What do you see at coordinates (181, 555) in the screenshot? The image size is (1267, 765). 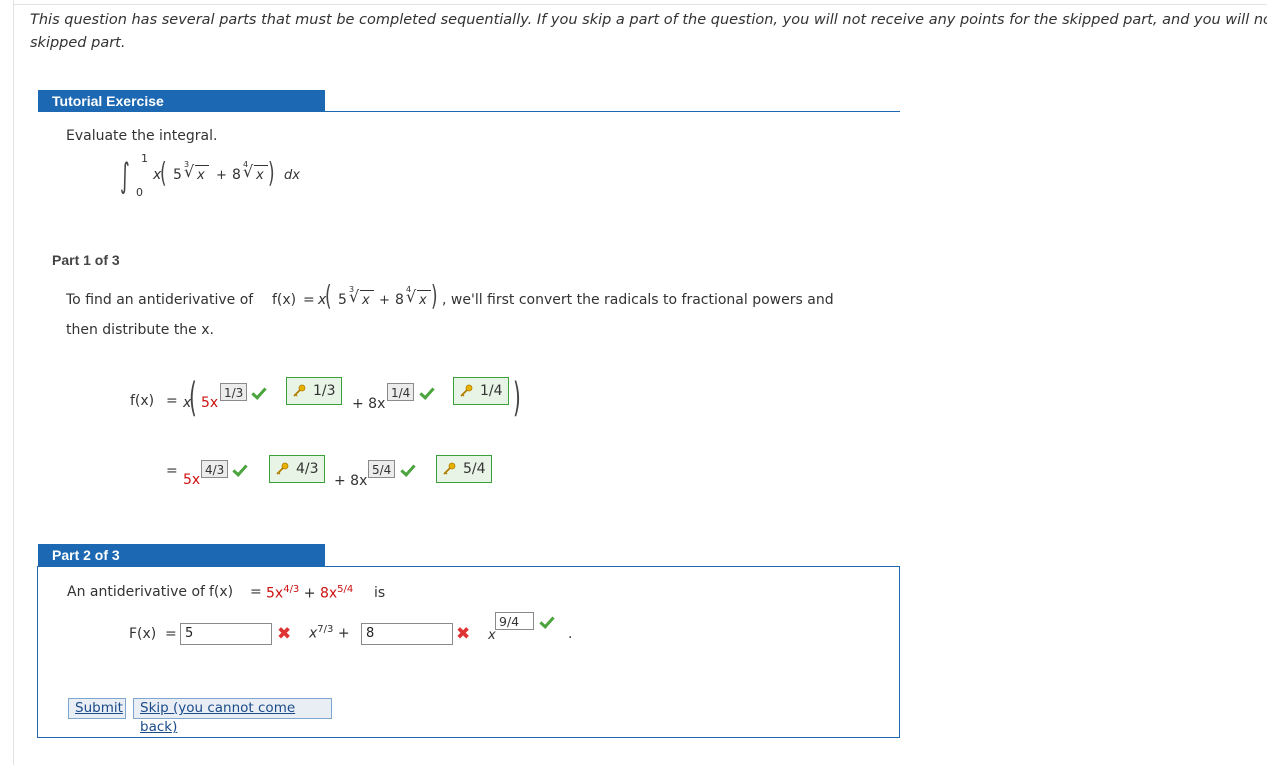 I see `part-2-tab: Part 2 of 3` at bounding box center [181, 555].